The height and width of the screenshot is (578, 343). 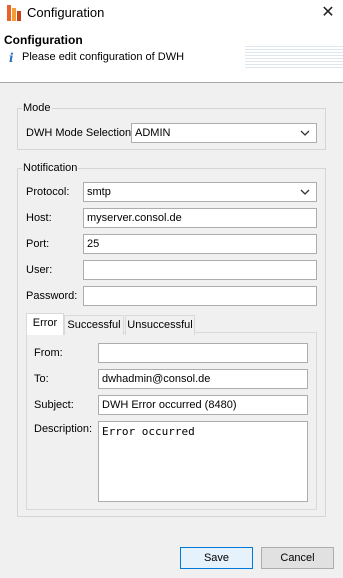 I want to click on subject-label: Subject:, so click(x=54, y=405).